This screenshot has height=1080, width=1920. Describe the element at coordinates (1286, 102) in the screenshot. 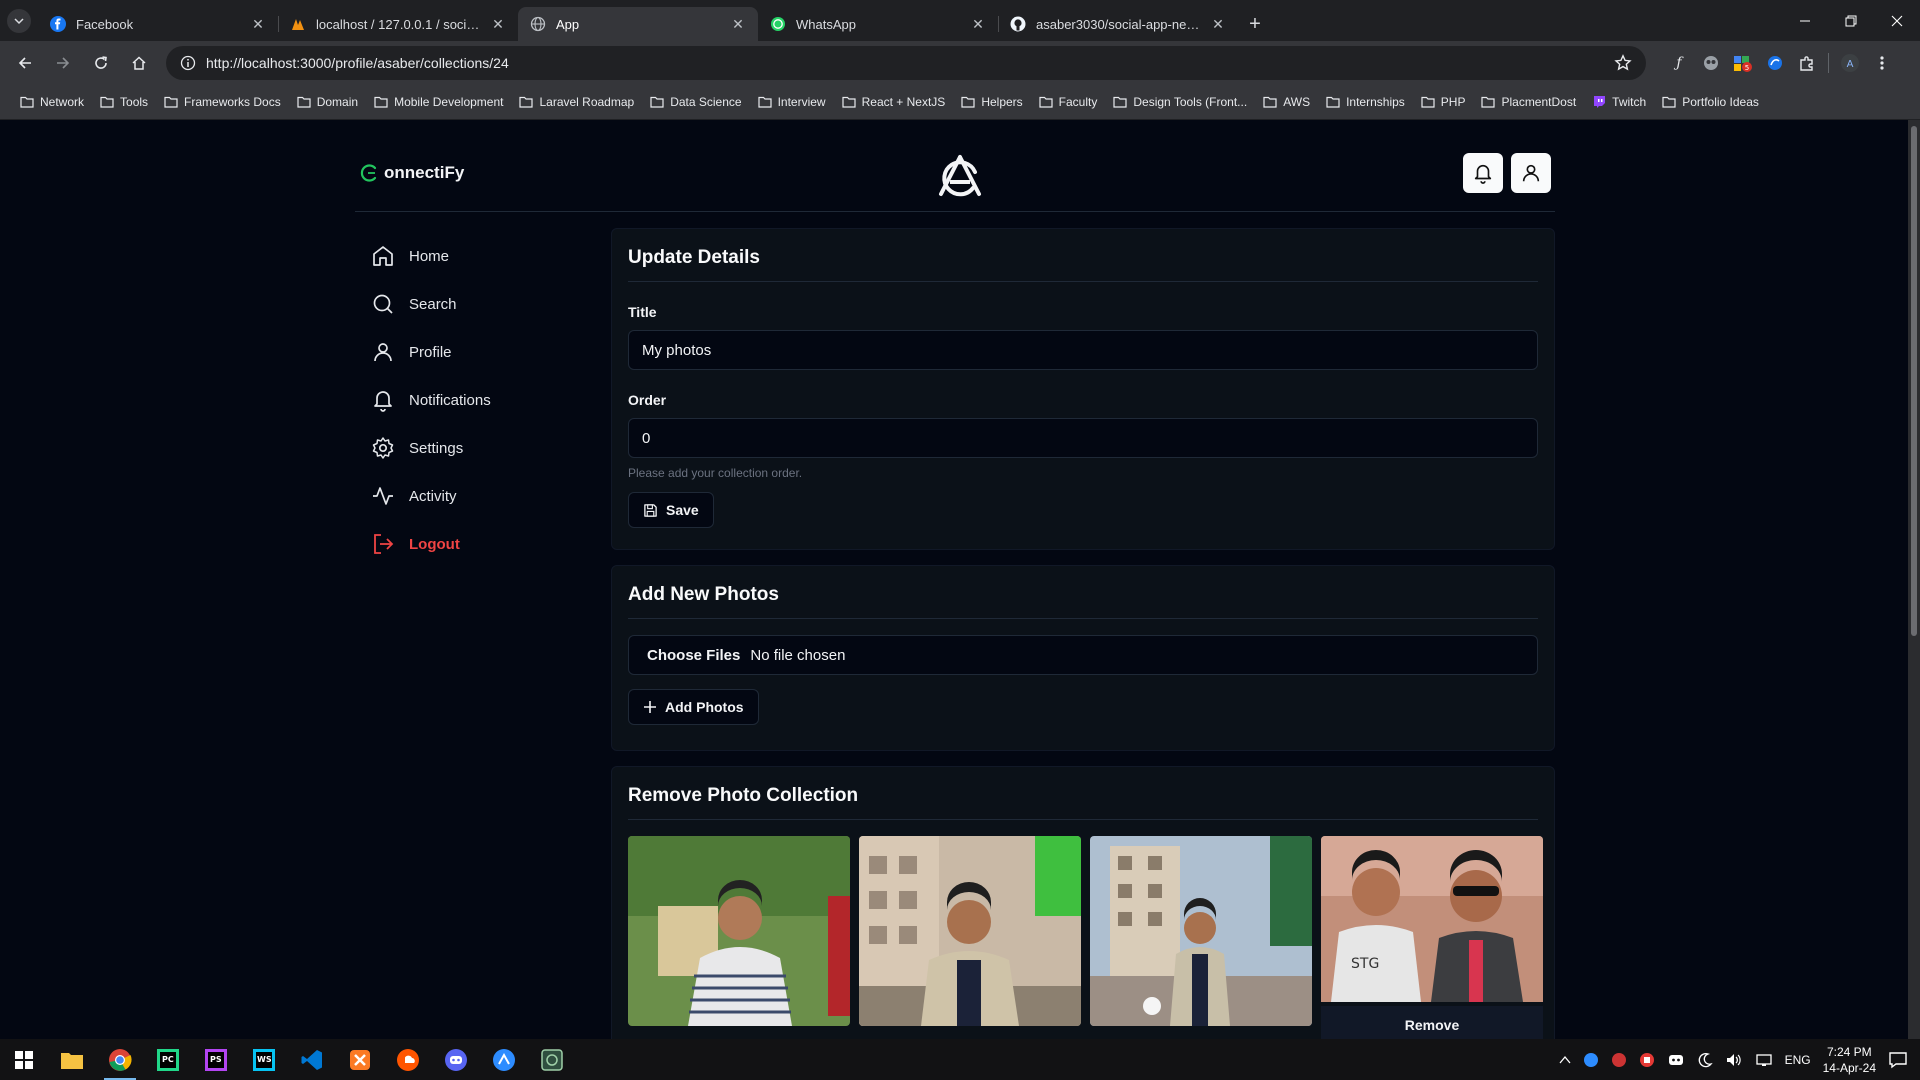

I see `bookmark-item: AWS` at that location.